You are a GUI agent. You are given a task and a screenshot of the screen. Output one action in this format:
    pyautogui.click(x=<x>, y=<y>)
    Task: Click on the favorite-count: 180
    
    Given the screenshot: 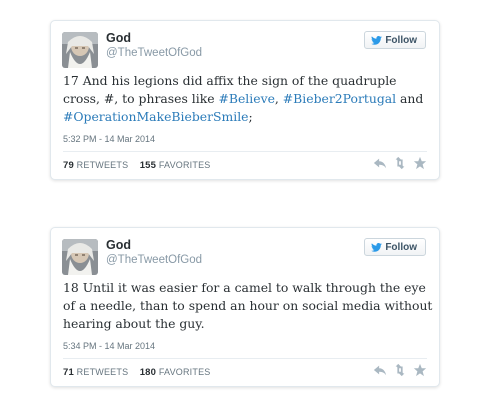 What is the action you would take?
    pyautogui.click(x=148, y=372)
    